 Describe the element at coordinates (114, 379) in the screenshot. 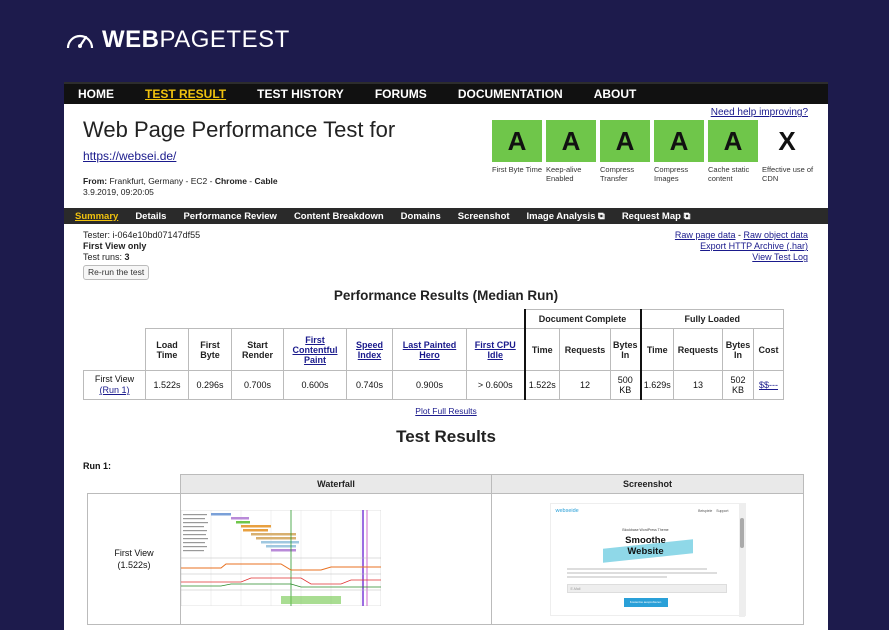

I see `row-label-view: First View` at that location.